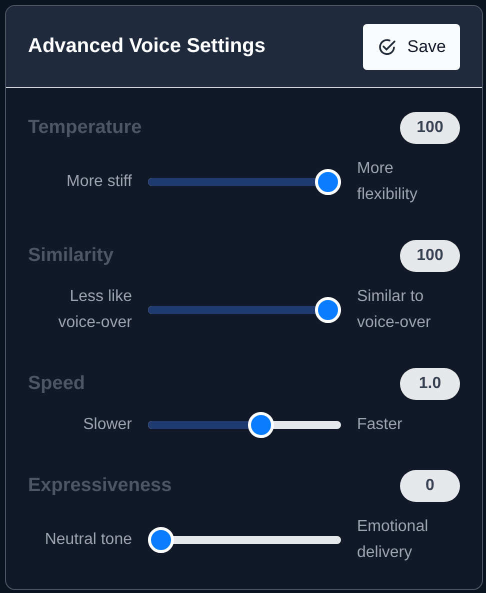 The image size is (486, 593). What do you see at coordinates (387, 182) in the screenshot?
I see `max-label: More flexibility` at bounding box center [387, 182].